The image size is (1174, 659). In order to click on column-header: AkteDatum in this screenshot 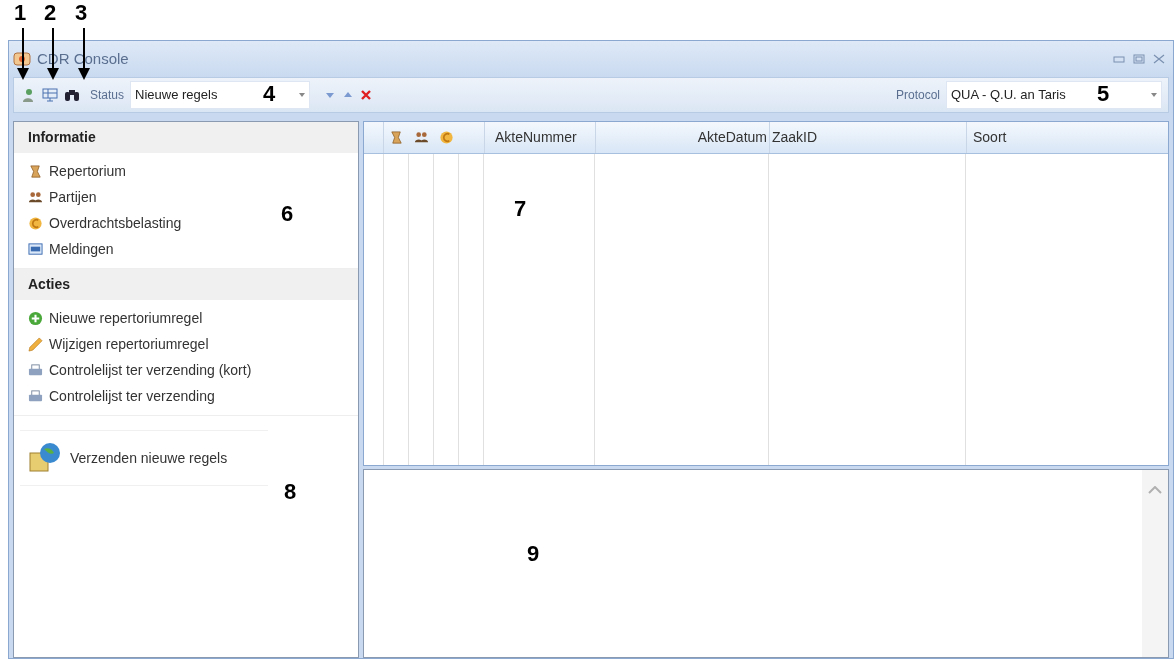, I will do `click(682, 137)`.